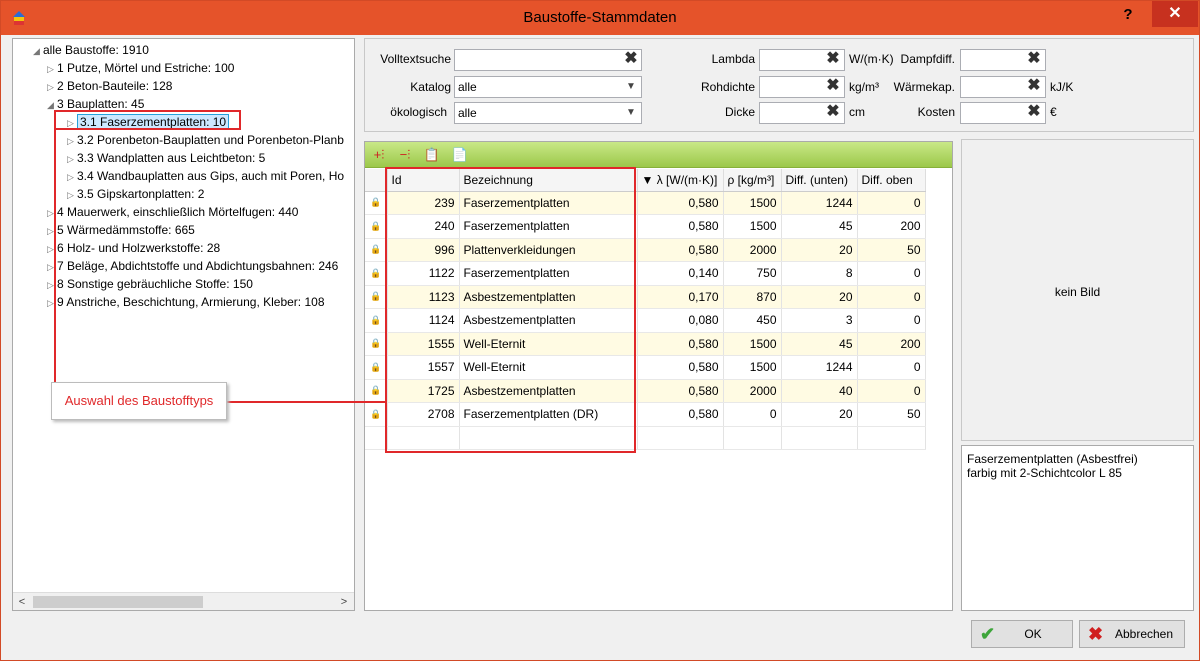 This screenshot has height=661, width=1200. I want to click on no-image-text: kein Bild, so click(1077, 292).